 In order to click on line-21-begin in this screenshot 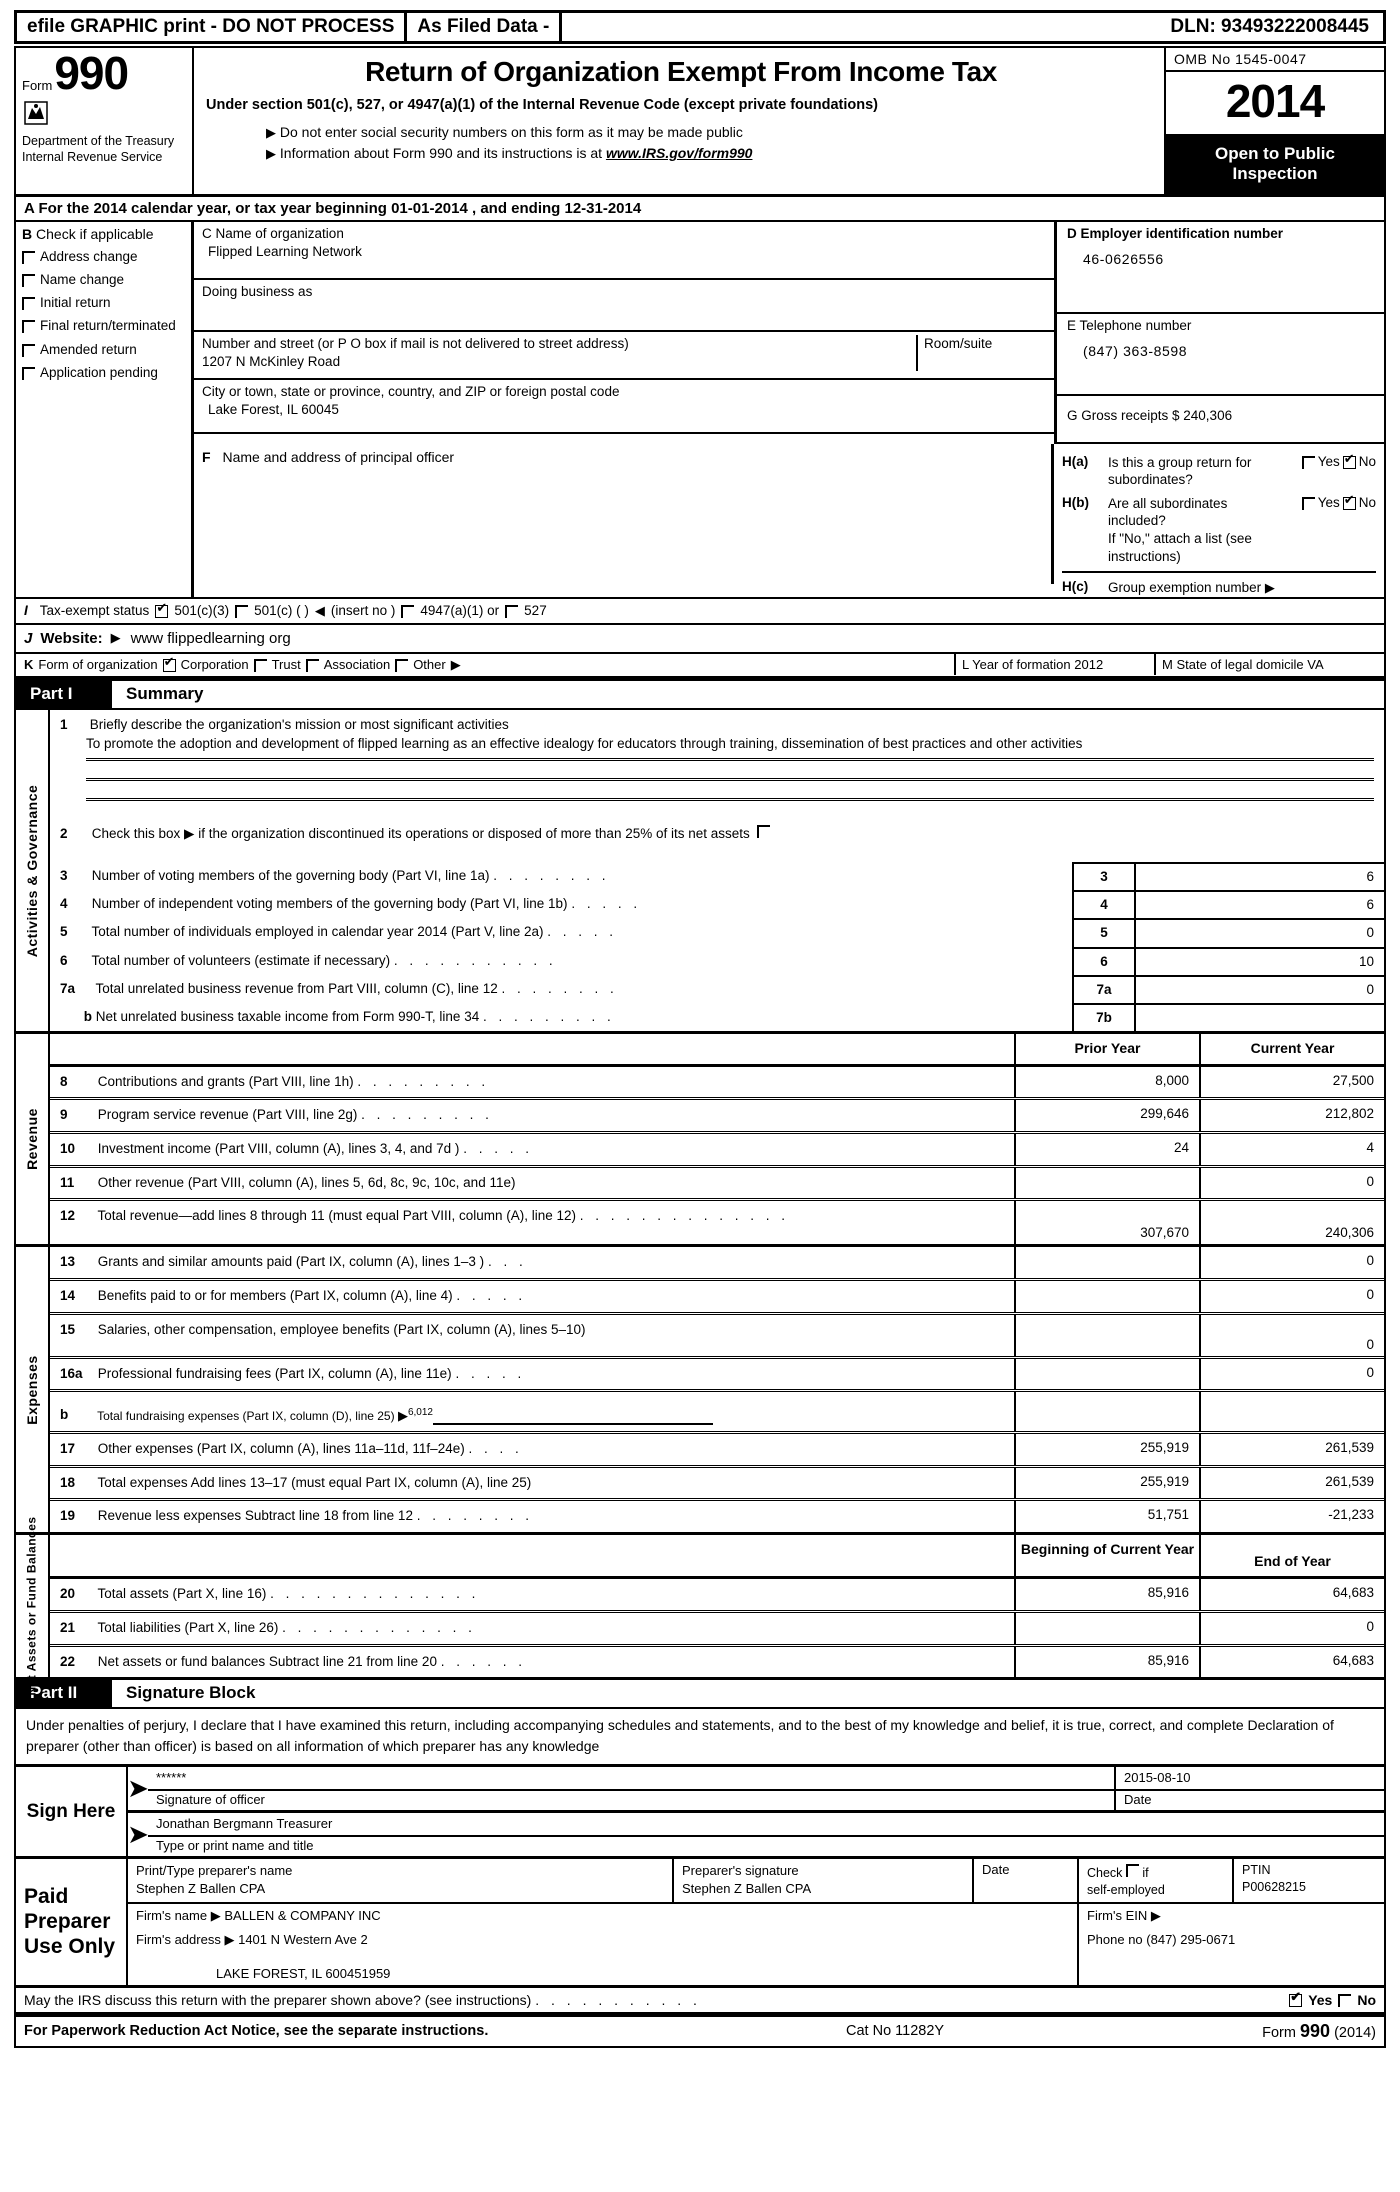, I will do `click(1106, 1628)`.